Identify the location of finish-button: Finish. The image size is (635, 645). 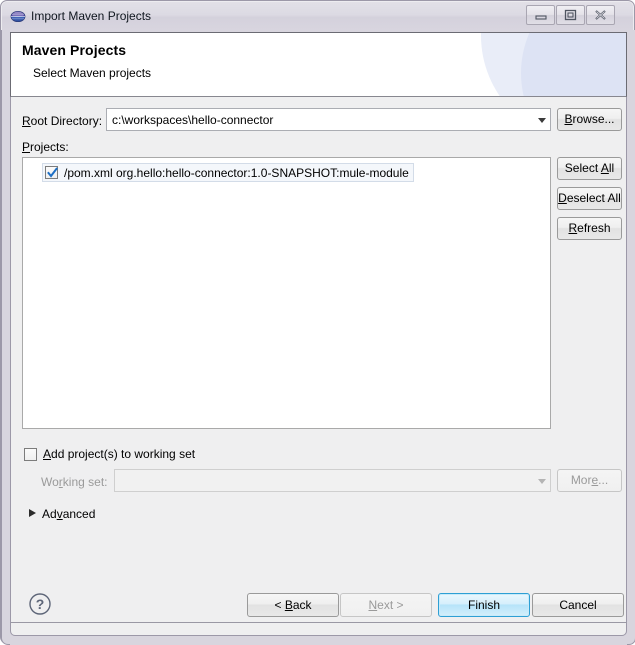
(484, 605).